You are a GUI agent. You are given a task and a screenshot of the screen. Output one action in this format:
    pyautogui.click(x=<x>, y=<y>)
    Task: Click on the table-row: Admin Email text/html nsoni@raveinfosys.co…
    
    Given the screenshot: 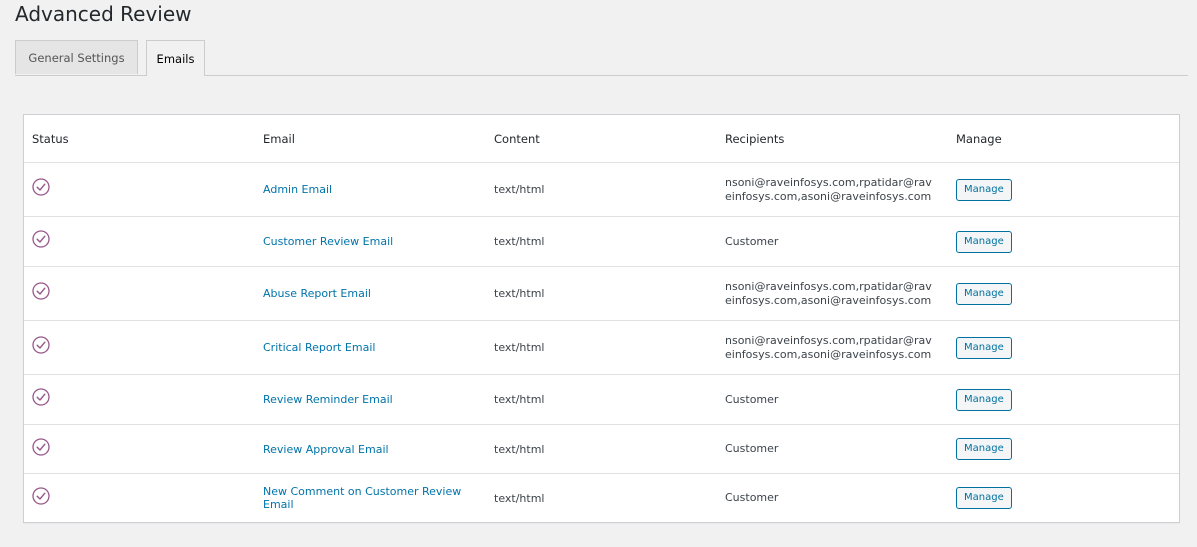 What is the action you would take?
    pyautogui.click(x=601, y=189)
    